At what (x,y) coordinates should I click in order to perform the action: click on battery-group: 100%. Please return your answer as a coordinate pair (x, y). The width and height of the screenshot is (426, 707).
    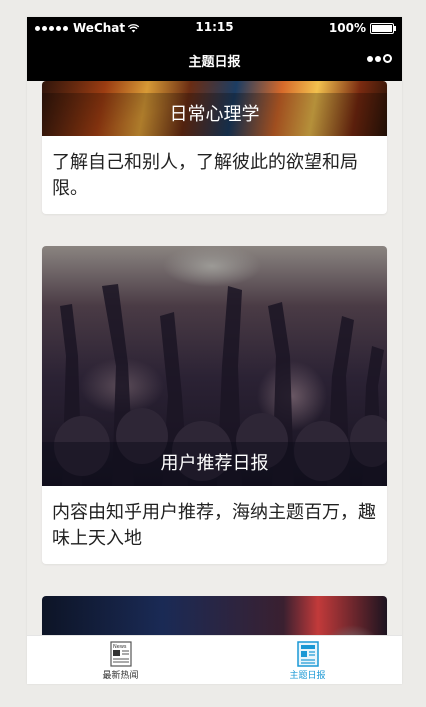
    Looking at the image, I should click on (362, 28).